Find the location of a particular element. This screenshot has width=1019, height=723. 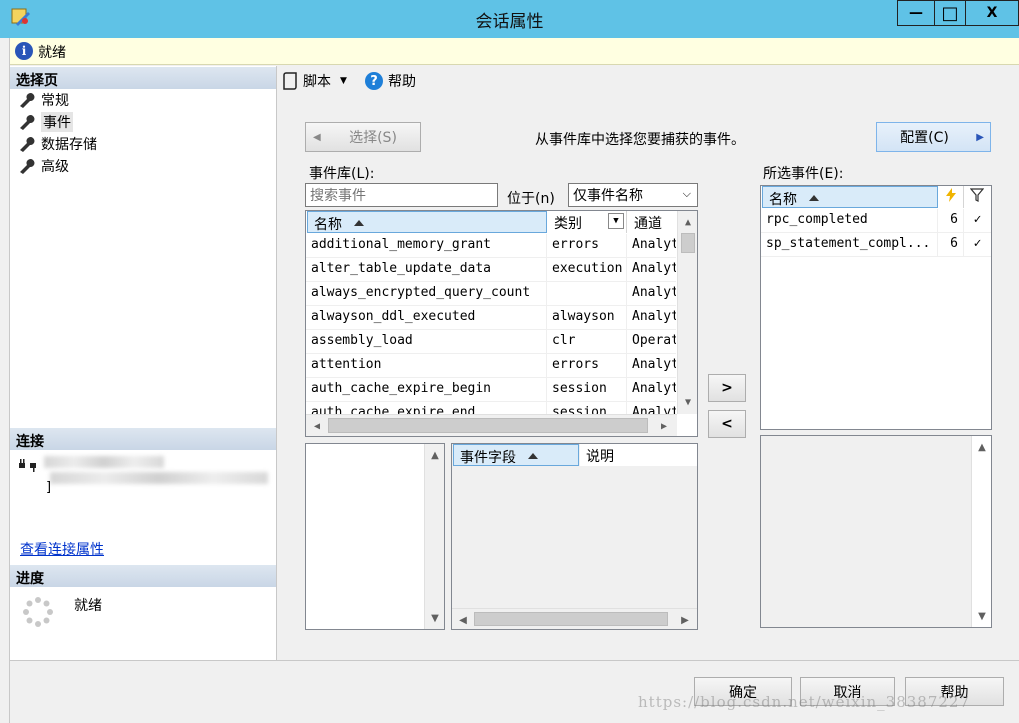

column-header-description: 说明 is located at coordinates (638, 455).